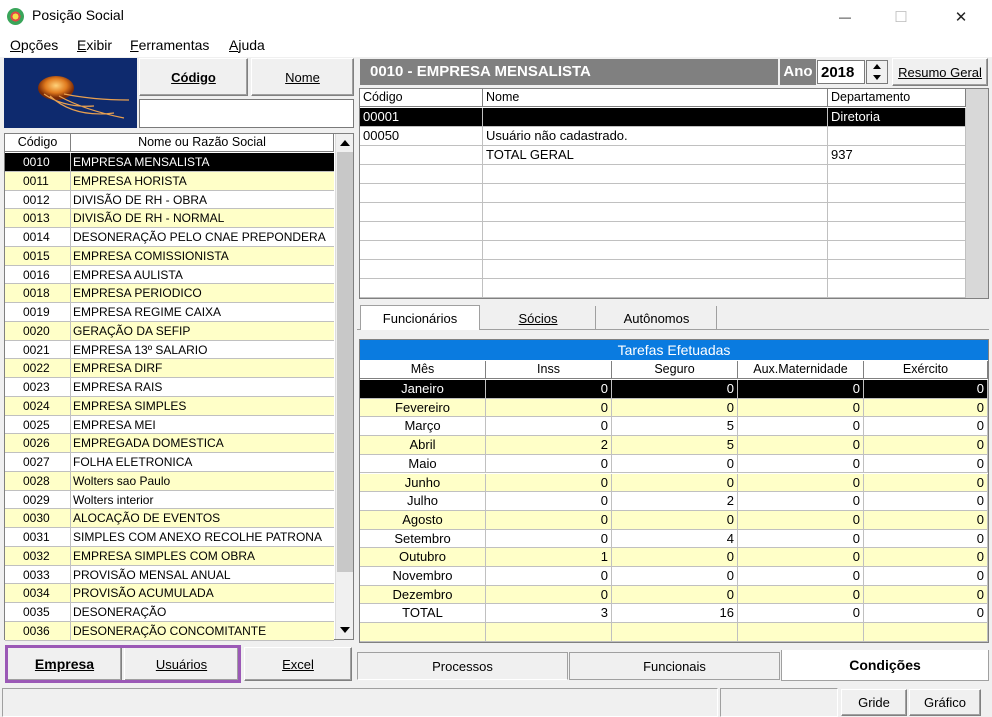 The height and width of the screenshot is (717, 992). I want to click on company-row: 0025 EMPRESA MEI, so click(169, 425).